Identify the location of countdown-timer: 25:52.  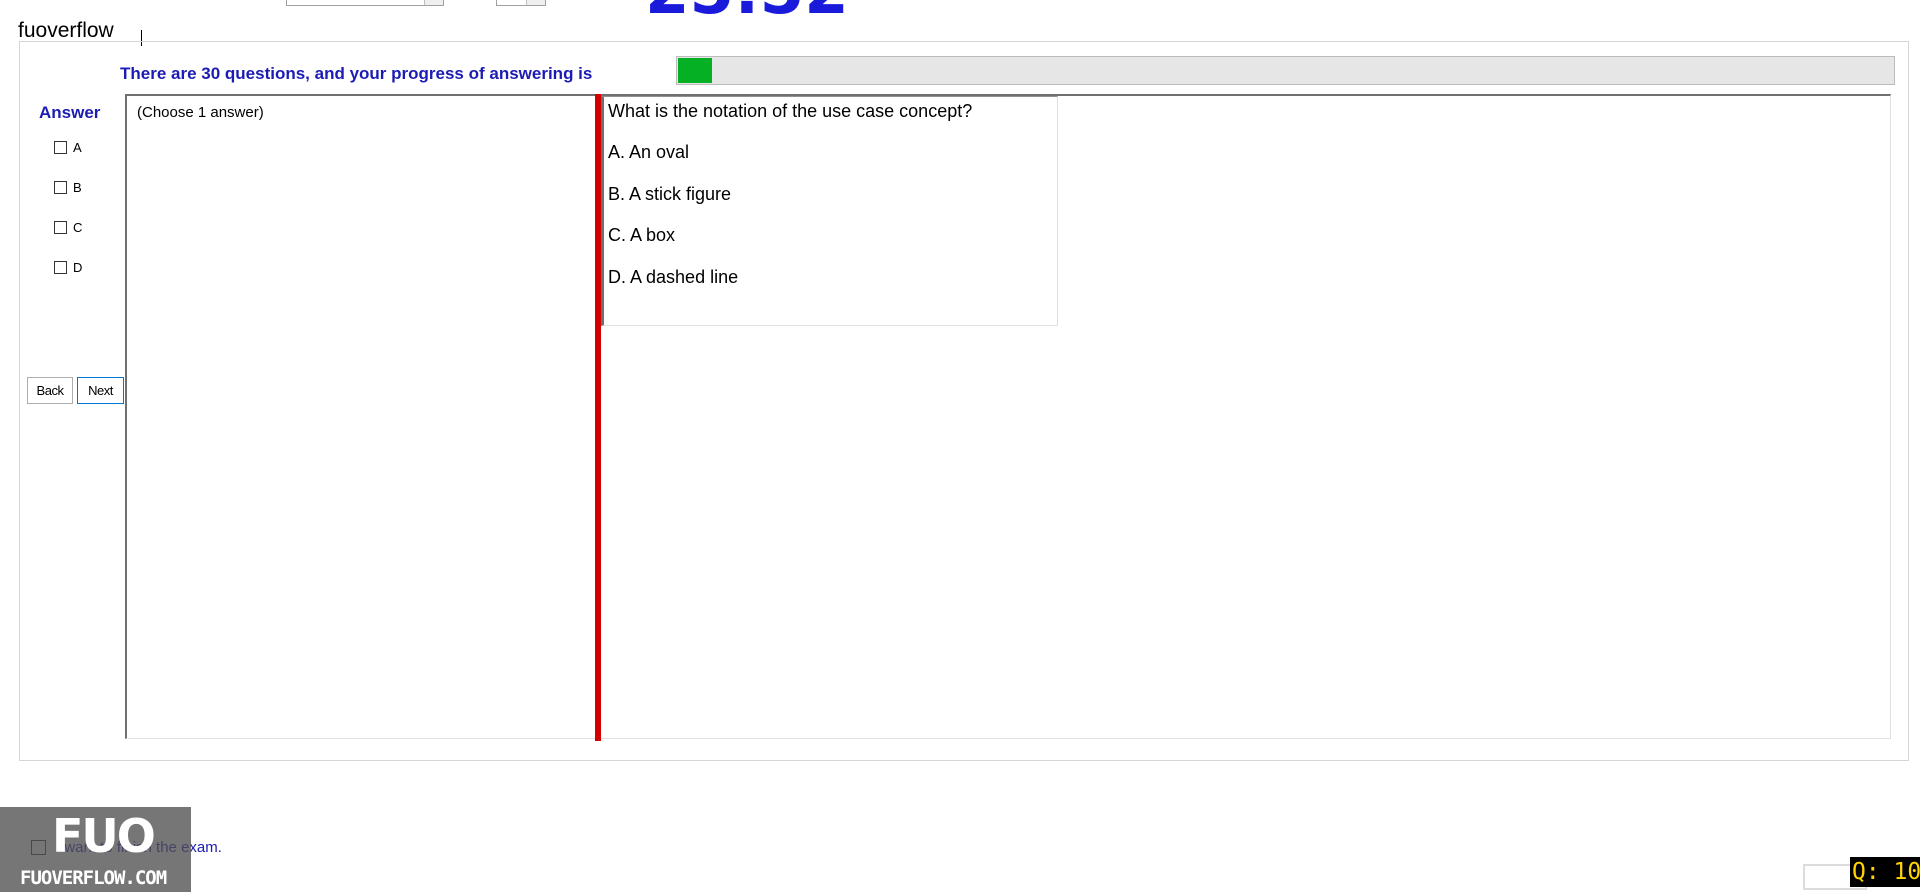
(747, 12).